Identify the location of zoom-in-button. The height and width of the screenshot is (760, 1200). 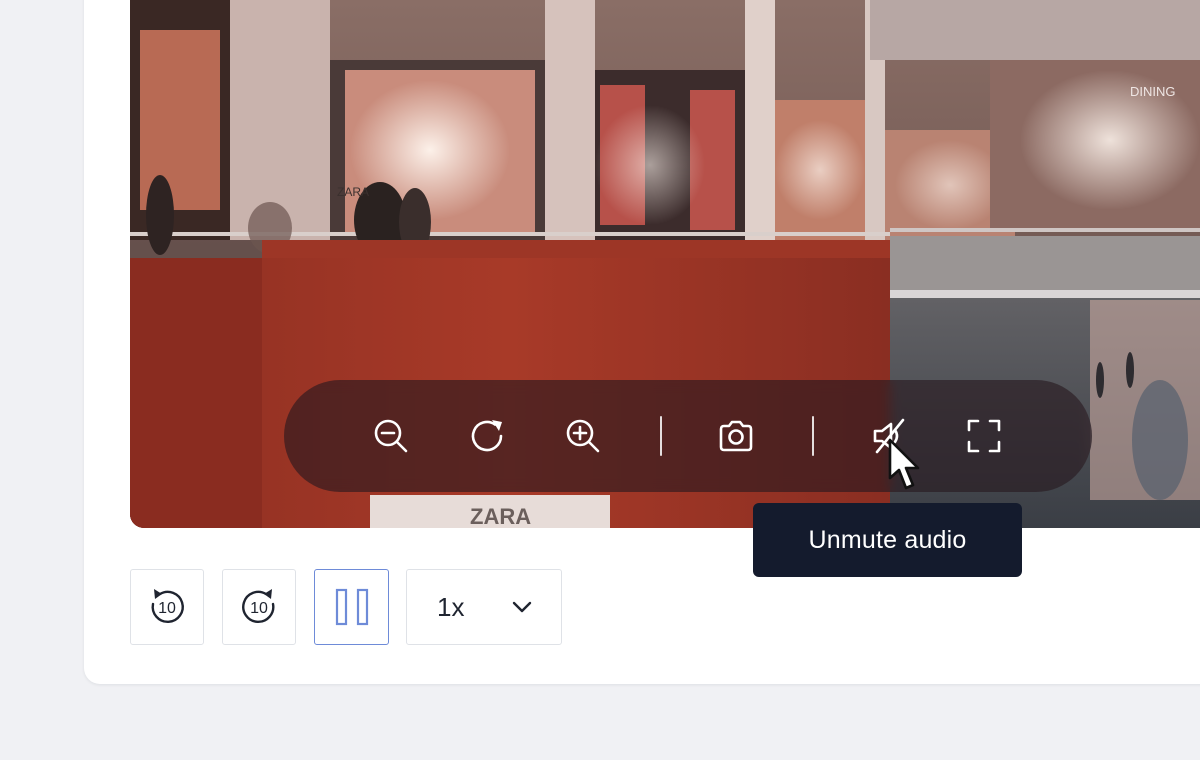
(583, 436).